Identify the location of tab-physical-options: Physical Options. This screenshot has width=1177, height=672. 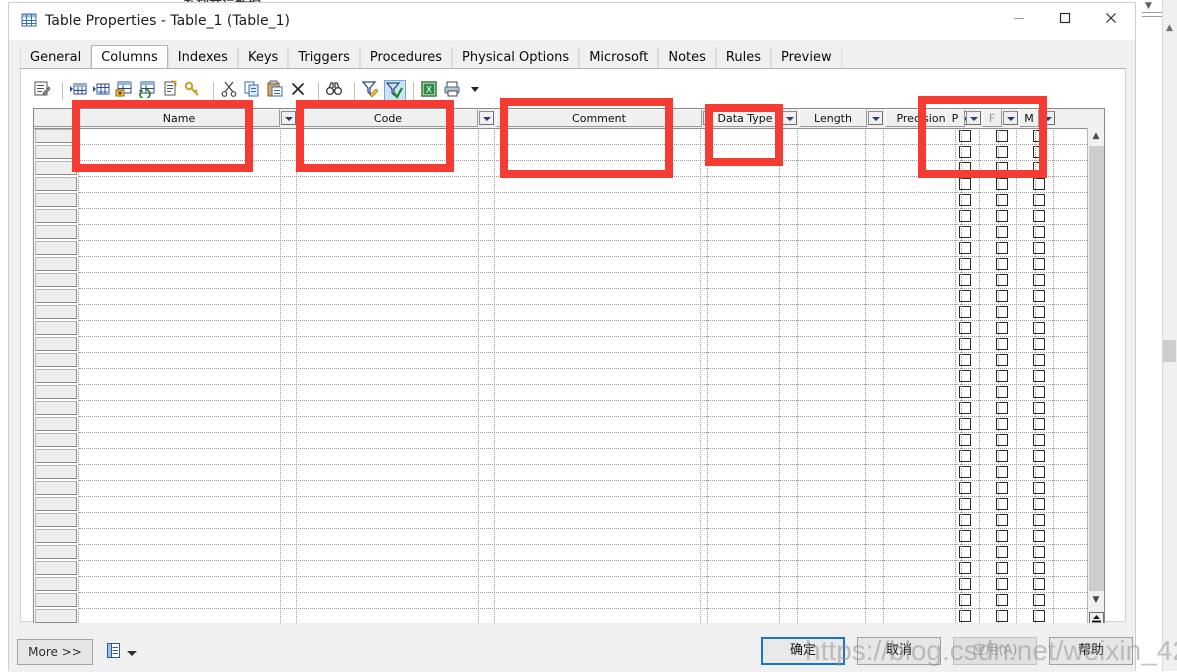
(516, 57).